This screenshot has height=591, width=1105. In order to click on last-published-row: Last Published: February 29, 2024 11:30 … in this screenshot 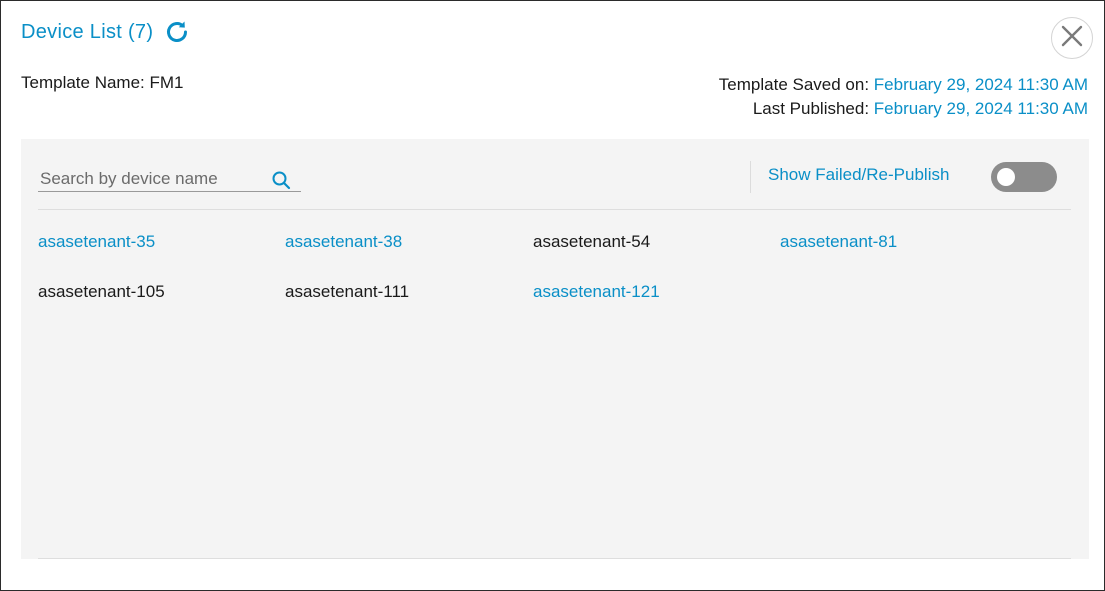, I will do `click(903, 109)`.